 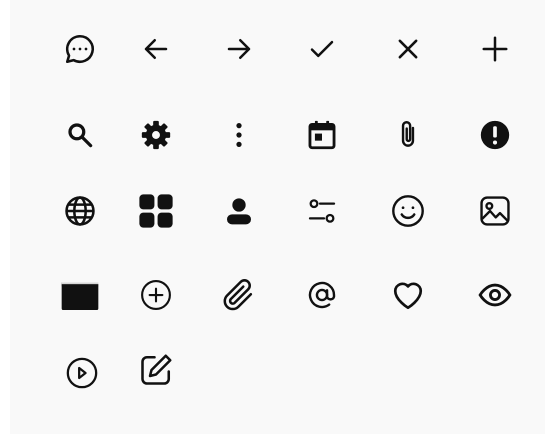 I want to click on calendar-icon, so click(x=322, y=135).